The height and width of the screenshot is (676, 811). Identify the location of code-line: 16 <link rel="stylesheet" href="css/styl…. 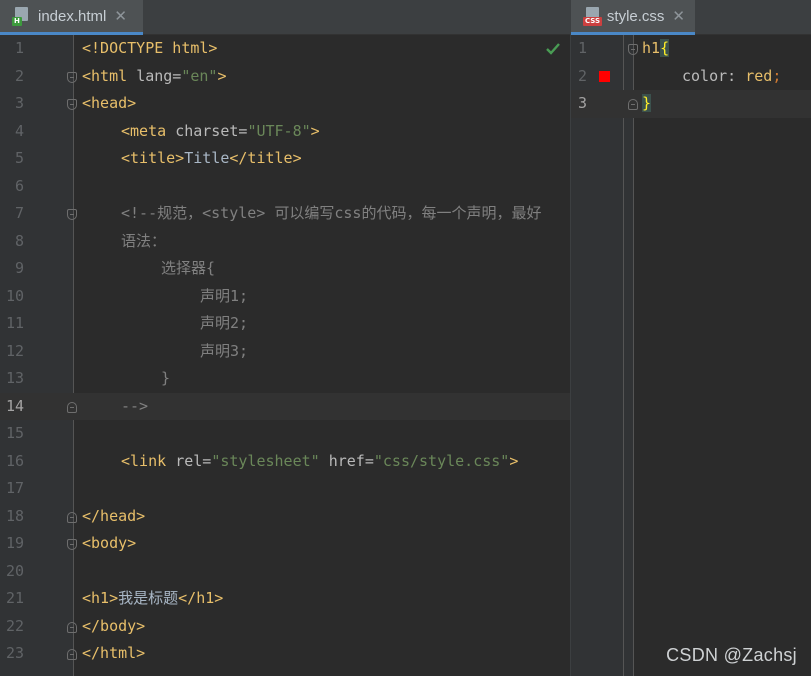
(285, 462).